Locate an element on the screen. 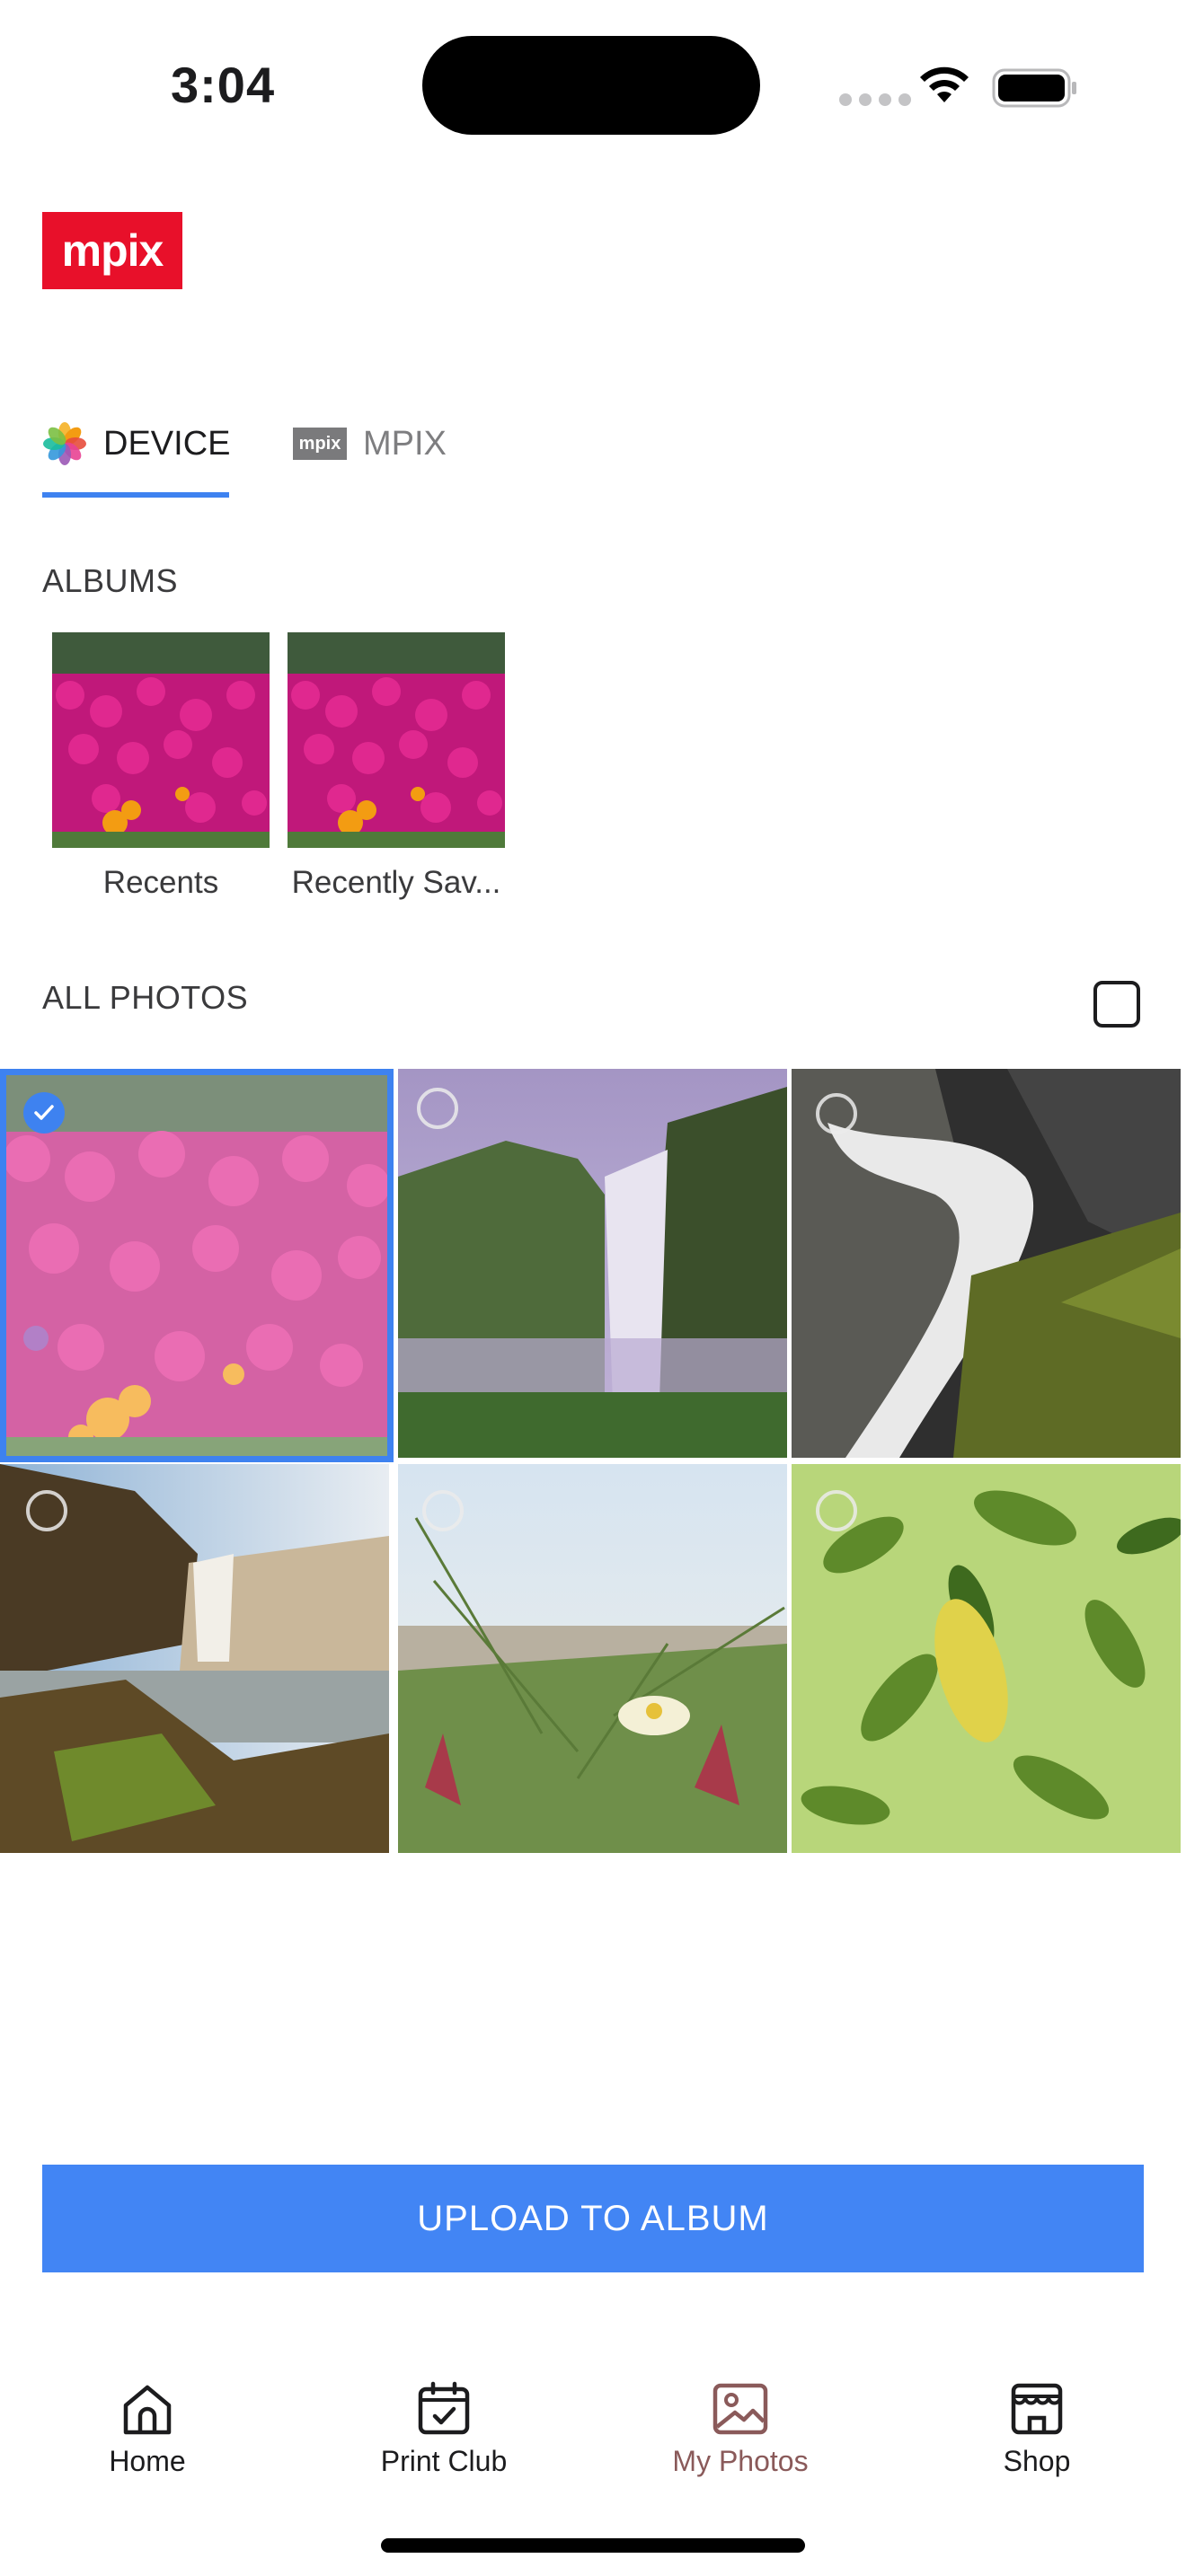 The height and width of the screenshot is (2576, 1186). storefront-icon is located at coordinates (1037, 2409).